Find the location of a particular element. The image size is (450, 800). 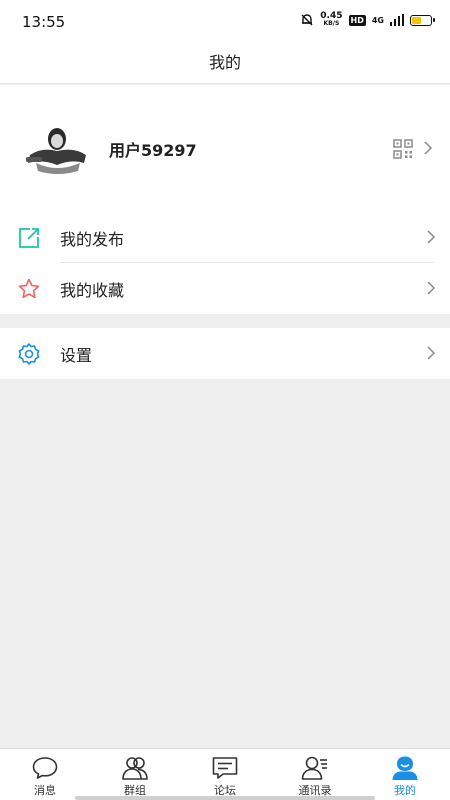

title-bar: 我的 is located at coordinates (225, 64).